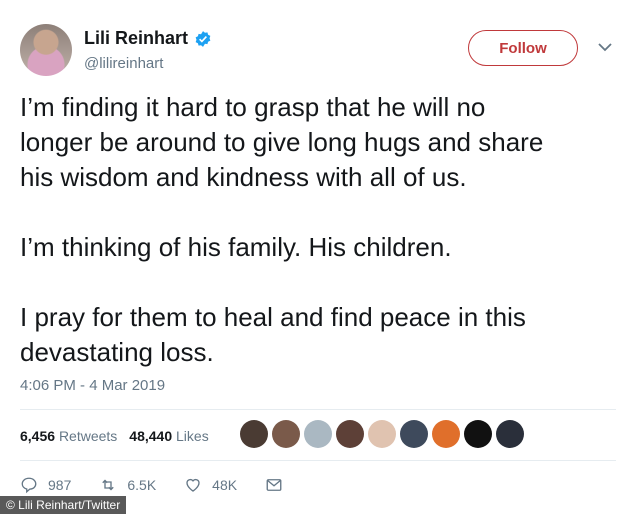 The width and height of the screenshot is (634, 514). I want to click on tweet-actions: 987 6.5K 48K, so click(170, 485).